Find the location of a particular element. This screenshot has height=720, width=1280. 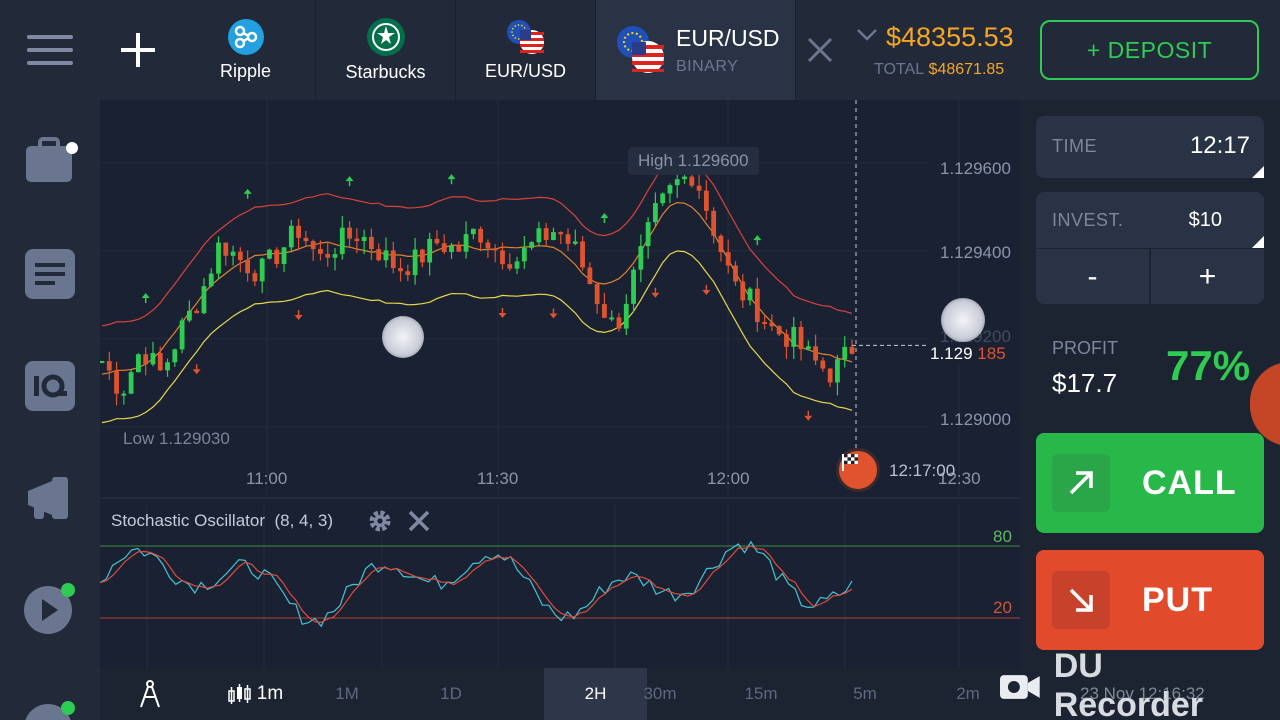

candle-period-button: 1m is located at coordinates (255, 694).